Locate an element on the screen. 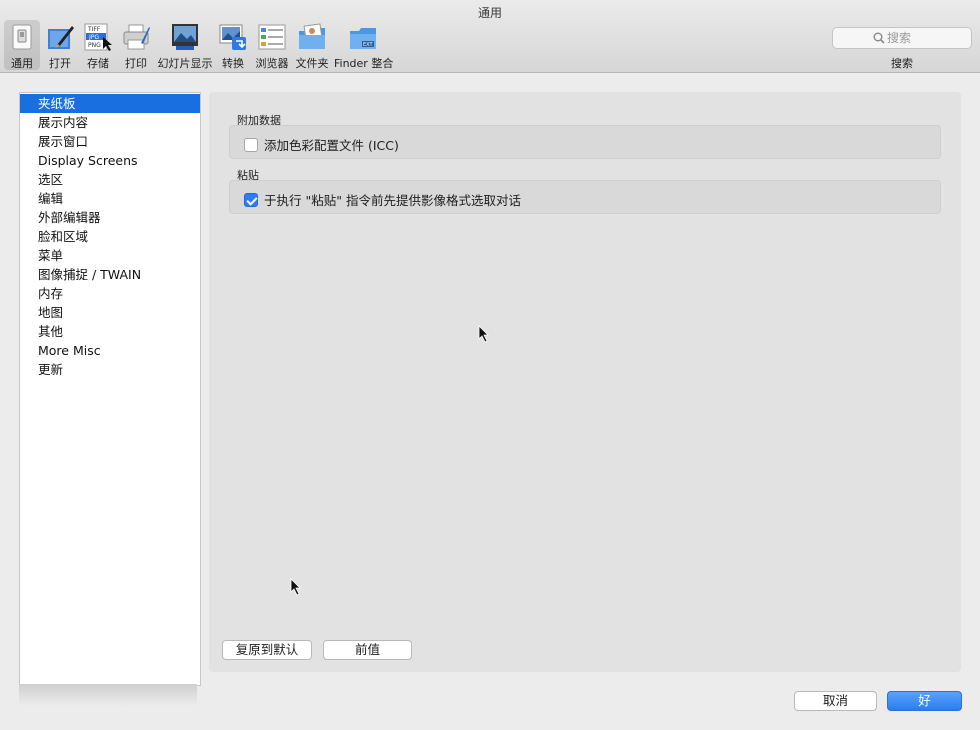 The height and width of the screenshot is (730, 980). search-label: 搜索 is located at coordinates (902, 63).